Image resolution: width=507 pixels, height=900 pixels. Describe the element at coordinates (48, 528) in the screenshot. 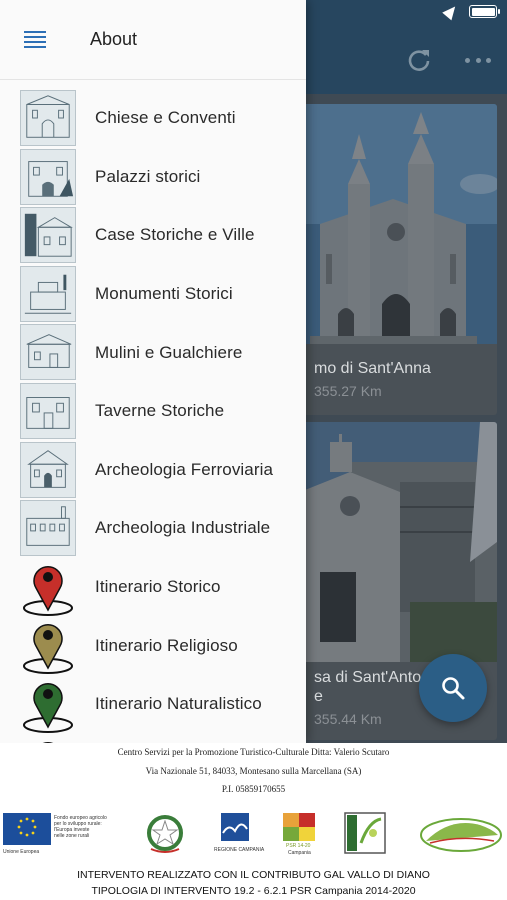

I see `factory-sketch-icon` at that location.